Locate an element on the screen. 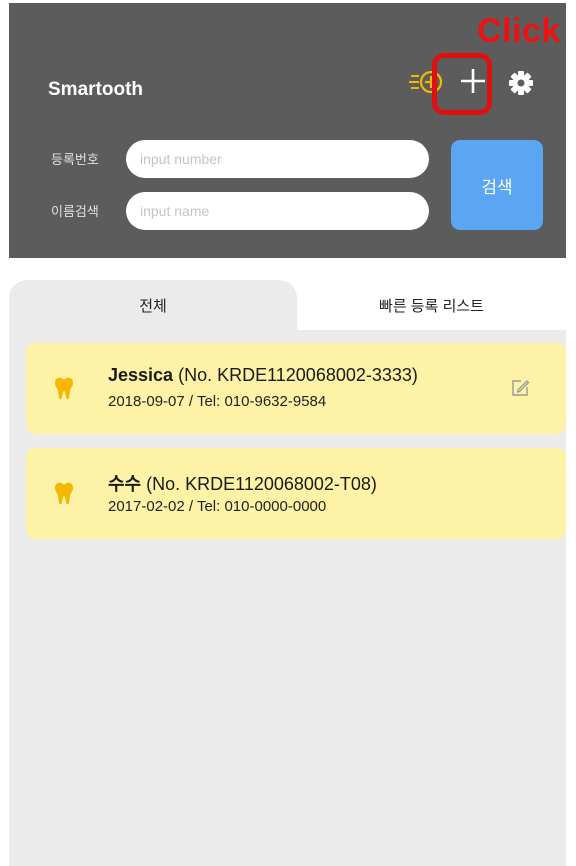 The height and width of the screenshot is (866, 576). patient-details: 2017-02-02 / Tel: 010-0000-0000 is located at coordinates (217, 506).